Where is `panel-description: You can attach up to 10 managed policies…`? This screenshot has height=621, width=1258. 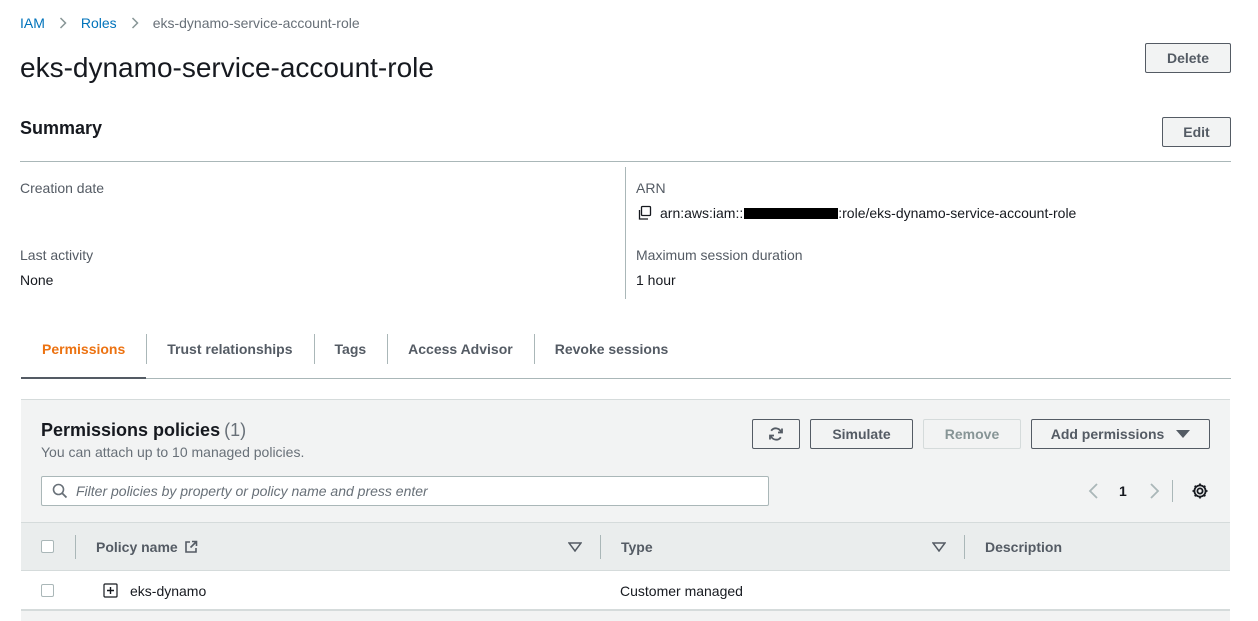 panel-description: You can attach up to 10 managed policies… is located at coordinates (173, 452).